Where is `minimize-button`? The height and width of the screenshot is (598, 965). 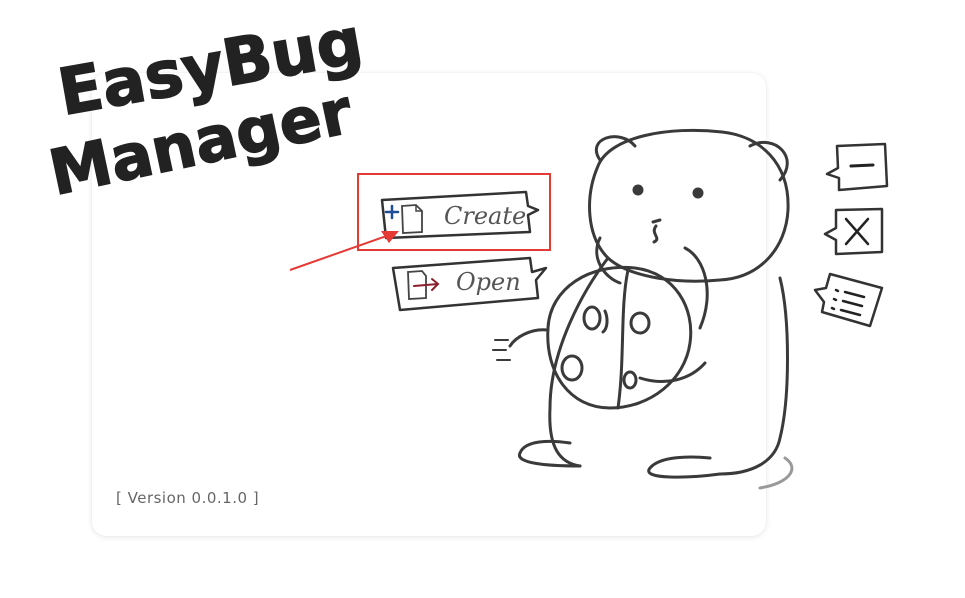 minimize-button is located at coordinates (857, 168).